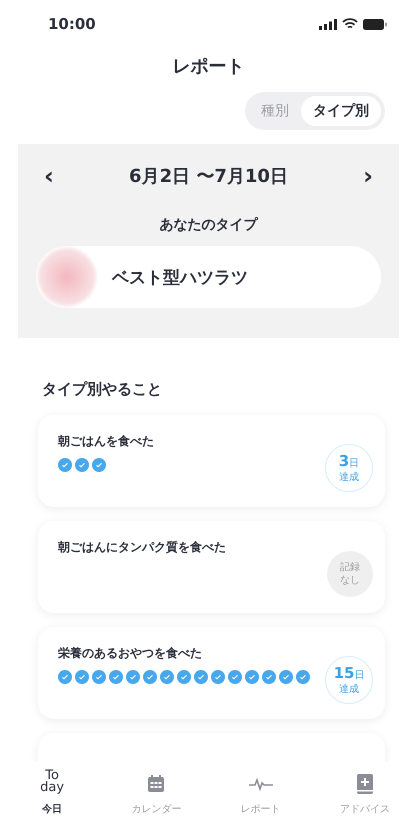 The height and width of the screenshot is (840, 417). I want to click on pulse-icon, so click(261, 784).